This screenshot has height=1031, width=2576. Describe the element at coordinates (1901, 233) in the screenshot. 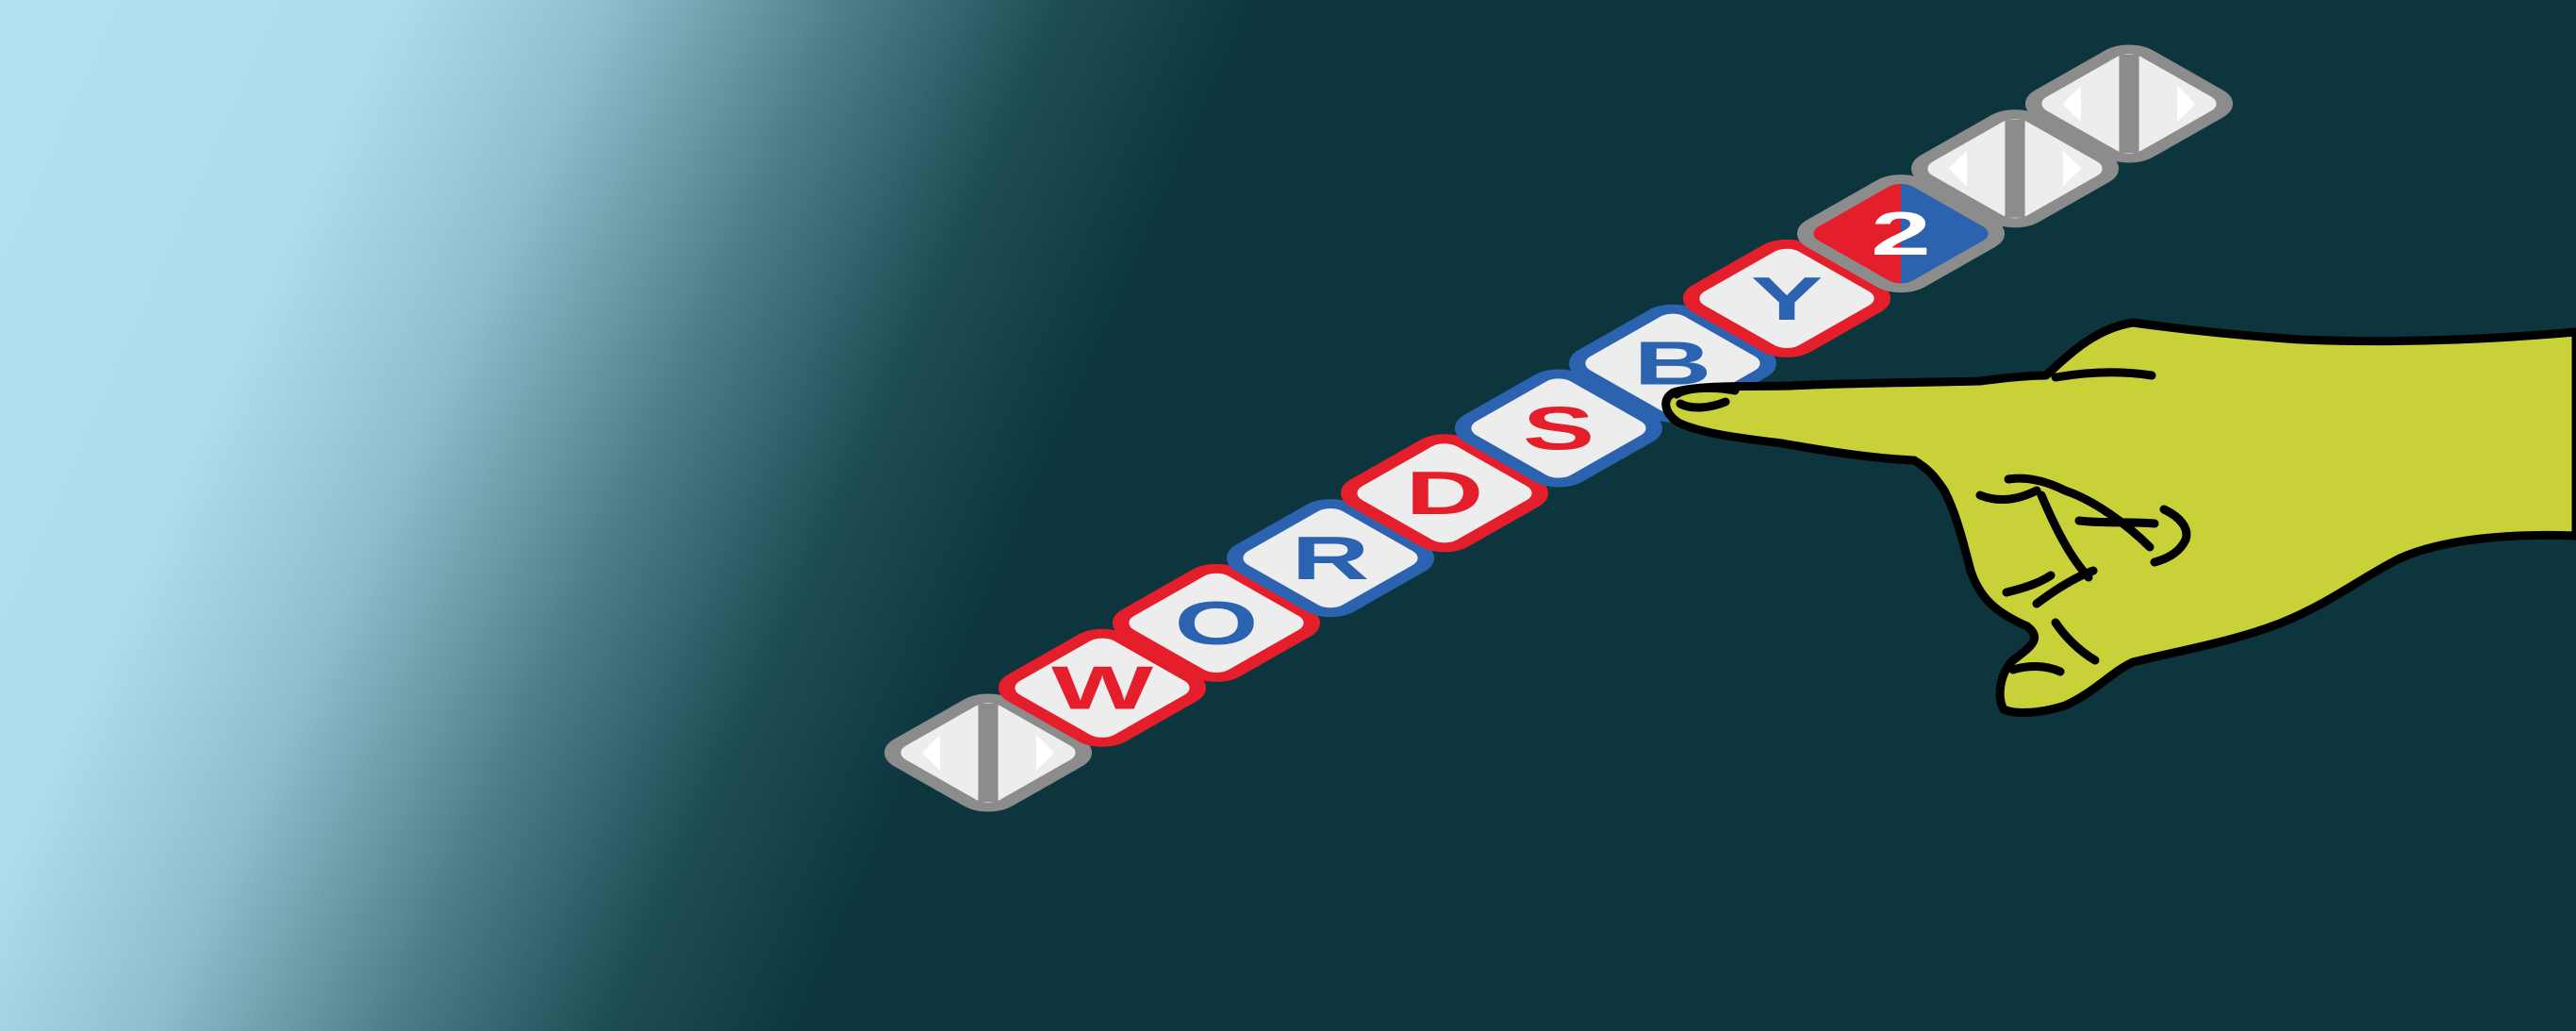

I see `badge-digit: 2` at that location.